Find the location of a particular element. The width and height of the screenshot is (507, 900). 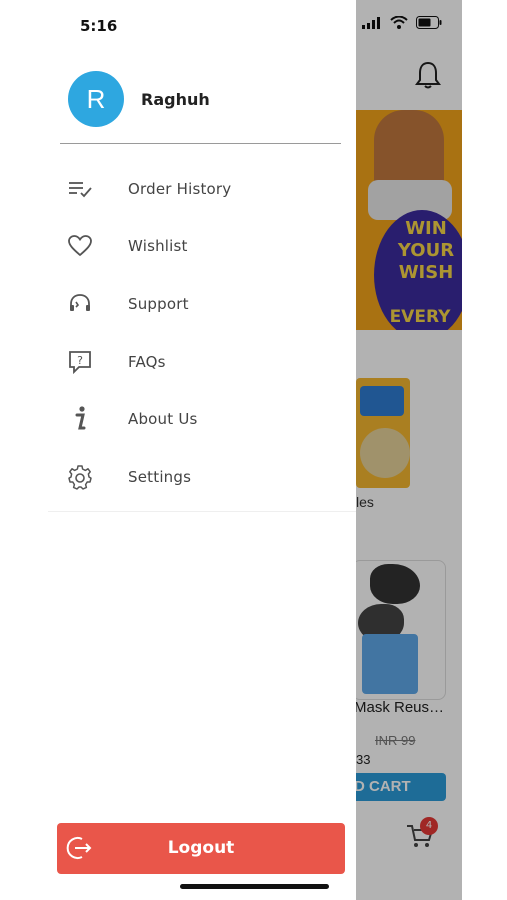

faq-question-icon: ? is located at coordinates (80, 362).